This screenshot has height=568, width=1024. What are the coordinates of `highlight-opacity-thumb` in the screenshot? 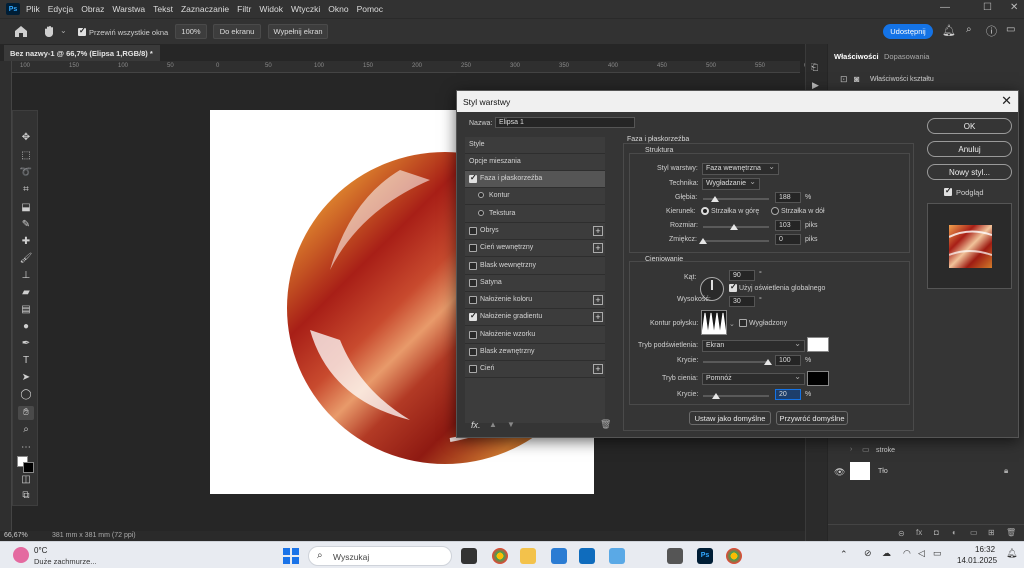 It's located at (768, 362).